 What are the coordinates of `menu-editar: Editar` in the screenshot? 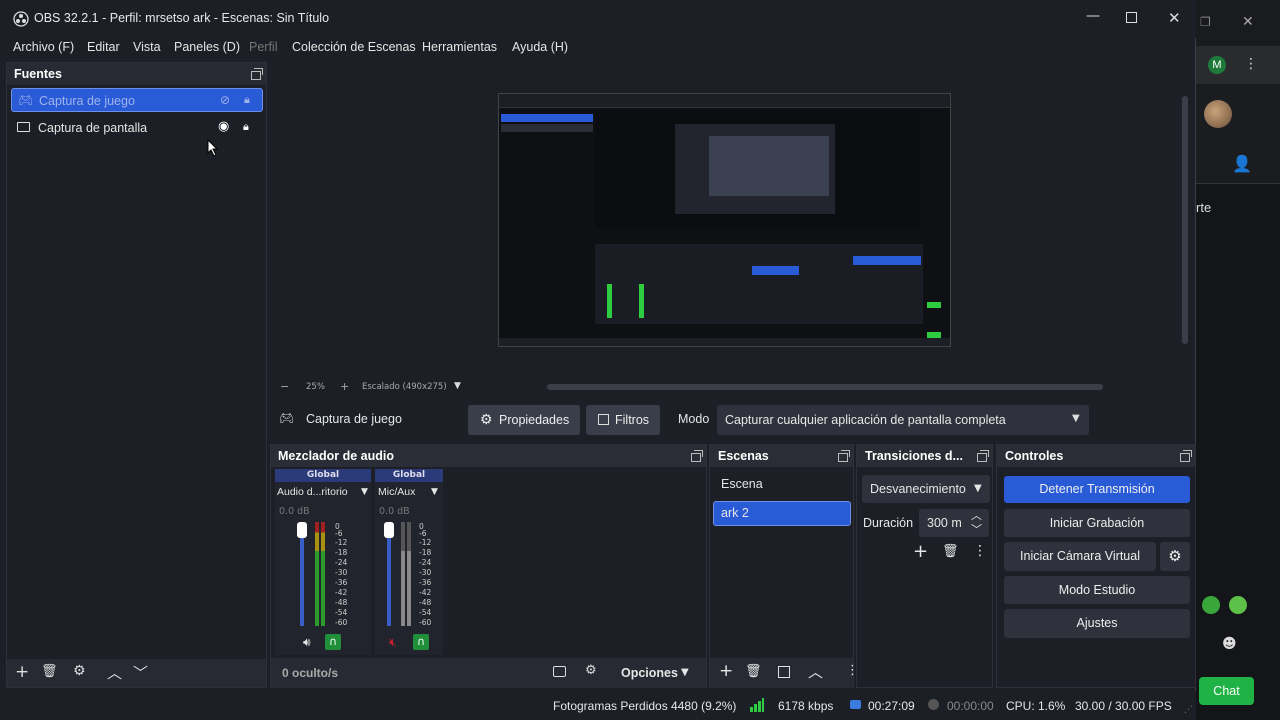 It's located at (103, 47).